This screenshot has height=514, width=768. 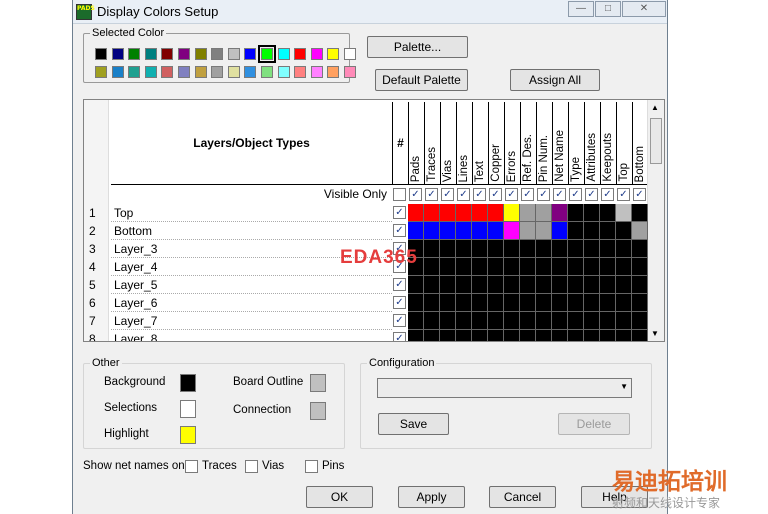 I want to click on close-icon: ✕, so click(x=644, y=9).